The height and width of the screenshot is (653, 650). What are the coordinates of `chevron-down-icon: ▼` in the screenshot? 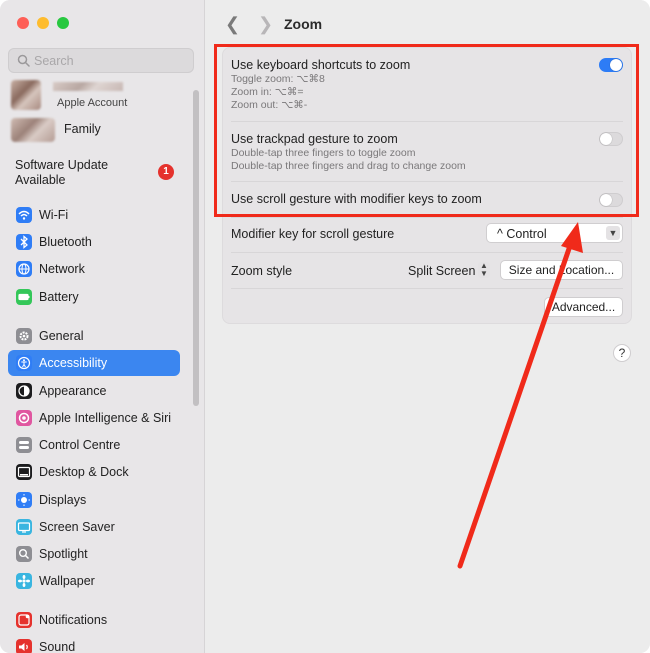 It's located at (613, 233).